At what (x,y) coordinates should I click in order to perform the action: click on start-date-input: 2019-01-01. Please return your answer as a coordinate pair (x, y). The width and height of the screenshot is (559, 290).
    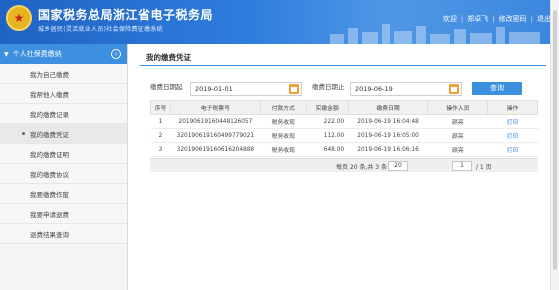
    Looking at the image, I should click on (246, 89).